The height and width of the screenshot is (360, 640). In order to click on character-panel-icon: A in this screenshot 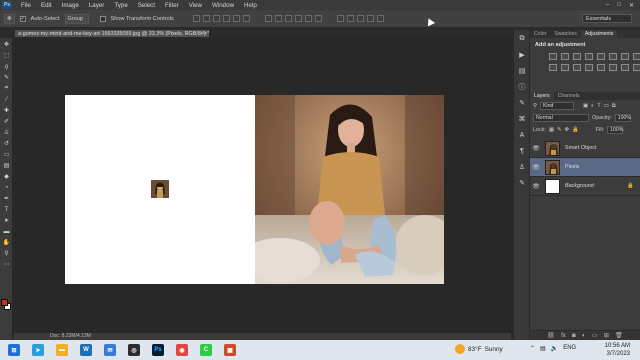, I will do `click(522, 135)`.